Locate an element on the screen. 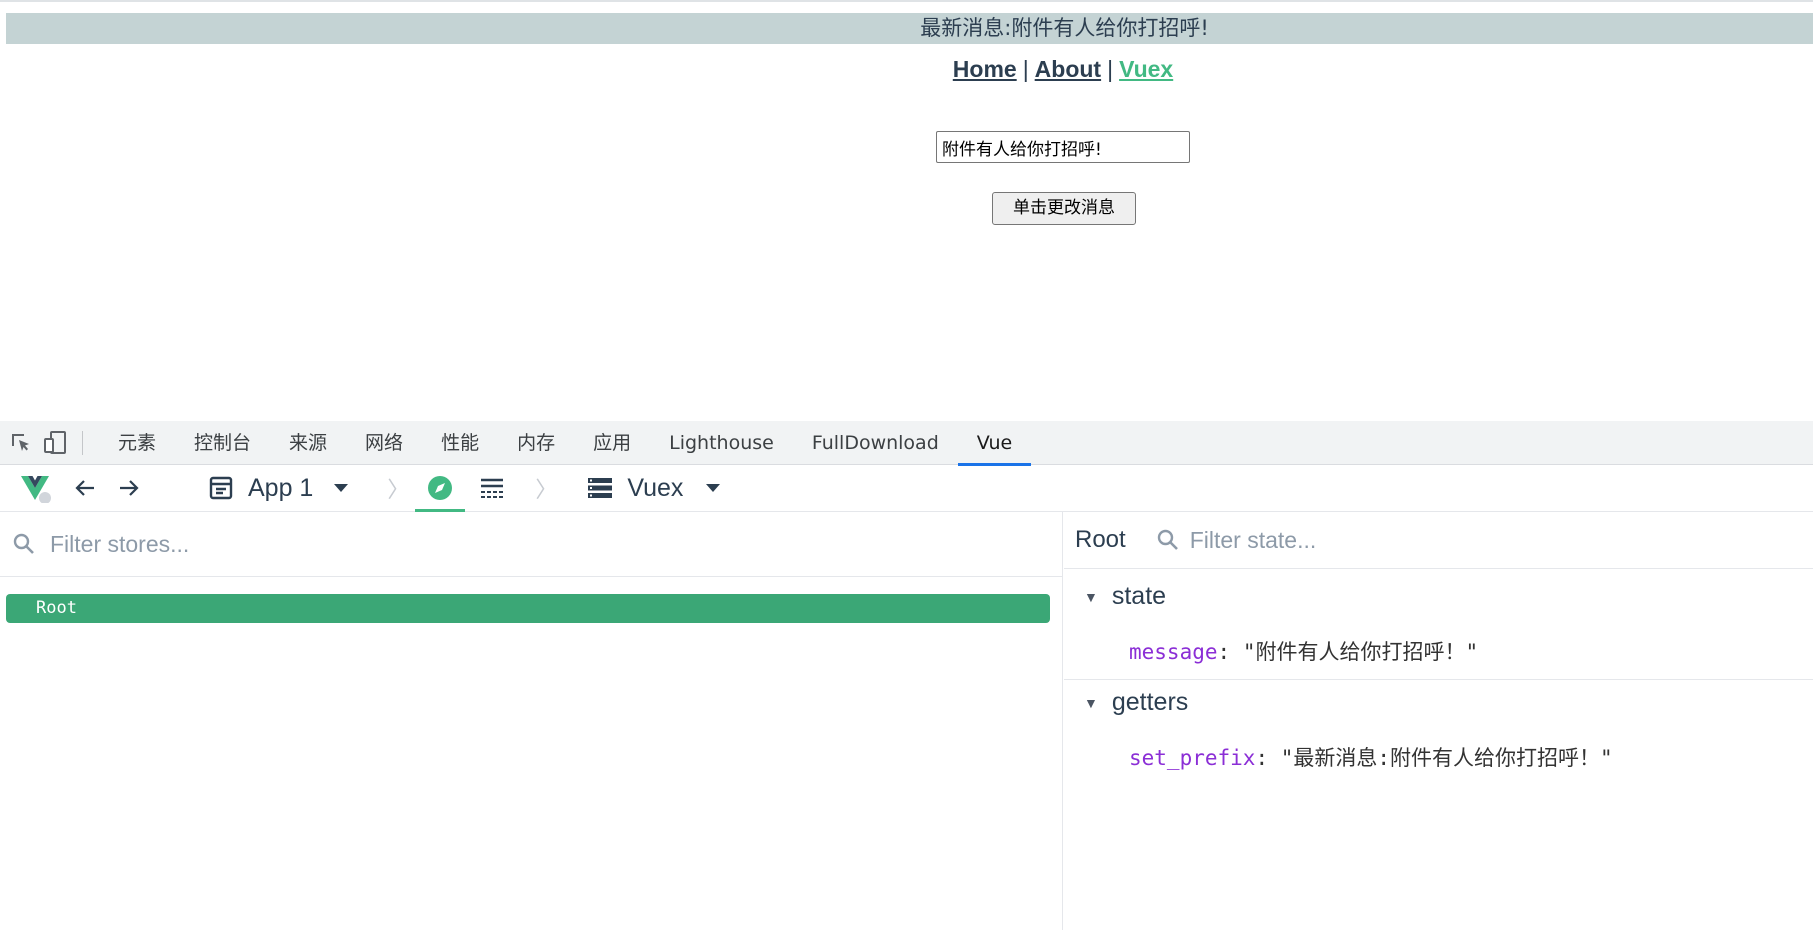 The image size is (1813, 930). tab-console: 控制台 is located at coordinates (222, 443).